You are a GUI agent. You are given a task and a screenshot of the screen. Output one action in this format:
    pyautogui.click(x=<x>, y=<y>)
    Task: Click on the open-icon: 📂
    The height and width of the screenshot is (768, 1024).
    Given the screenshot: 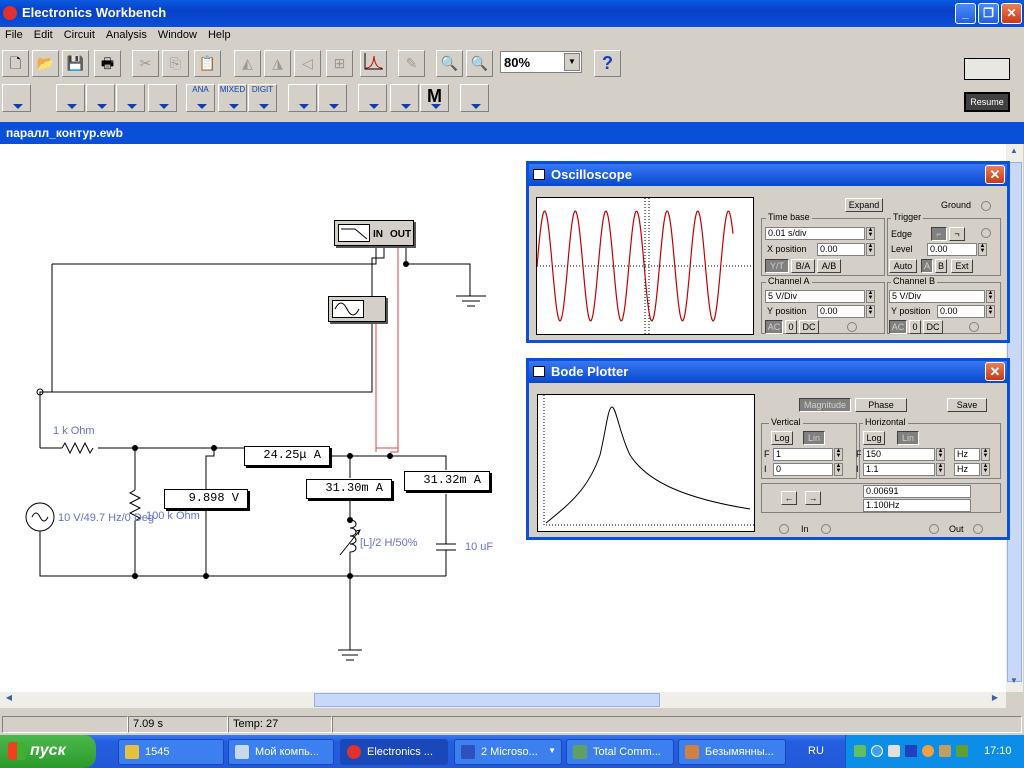 What is the action you would take?
    pyautogui.click(x=45, y=63)
    